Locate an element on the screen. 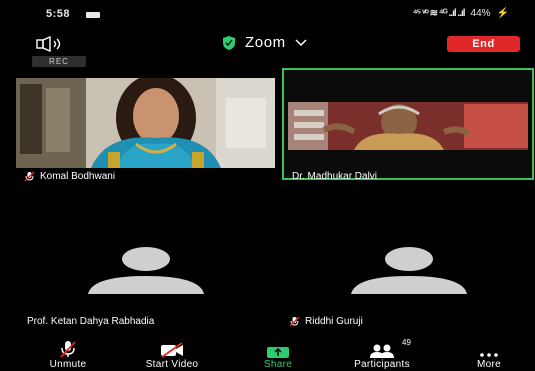  participants-button: 49 Participants is located at coordinates (382, 354).